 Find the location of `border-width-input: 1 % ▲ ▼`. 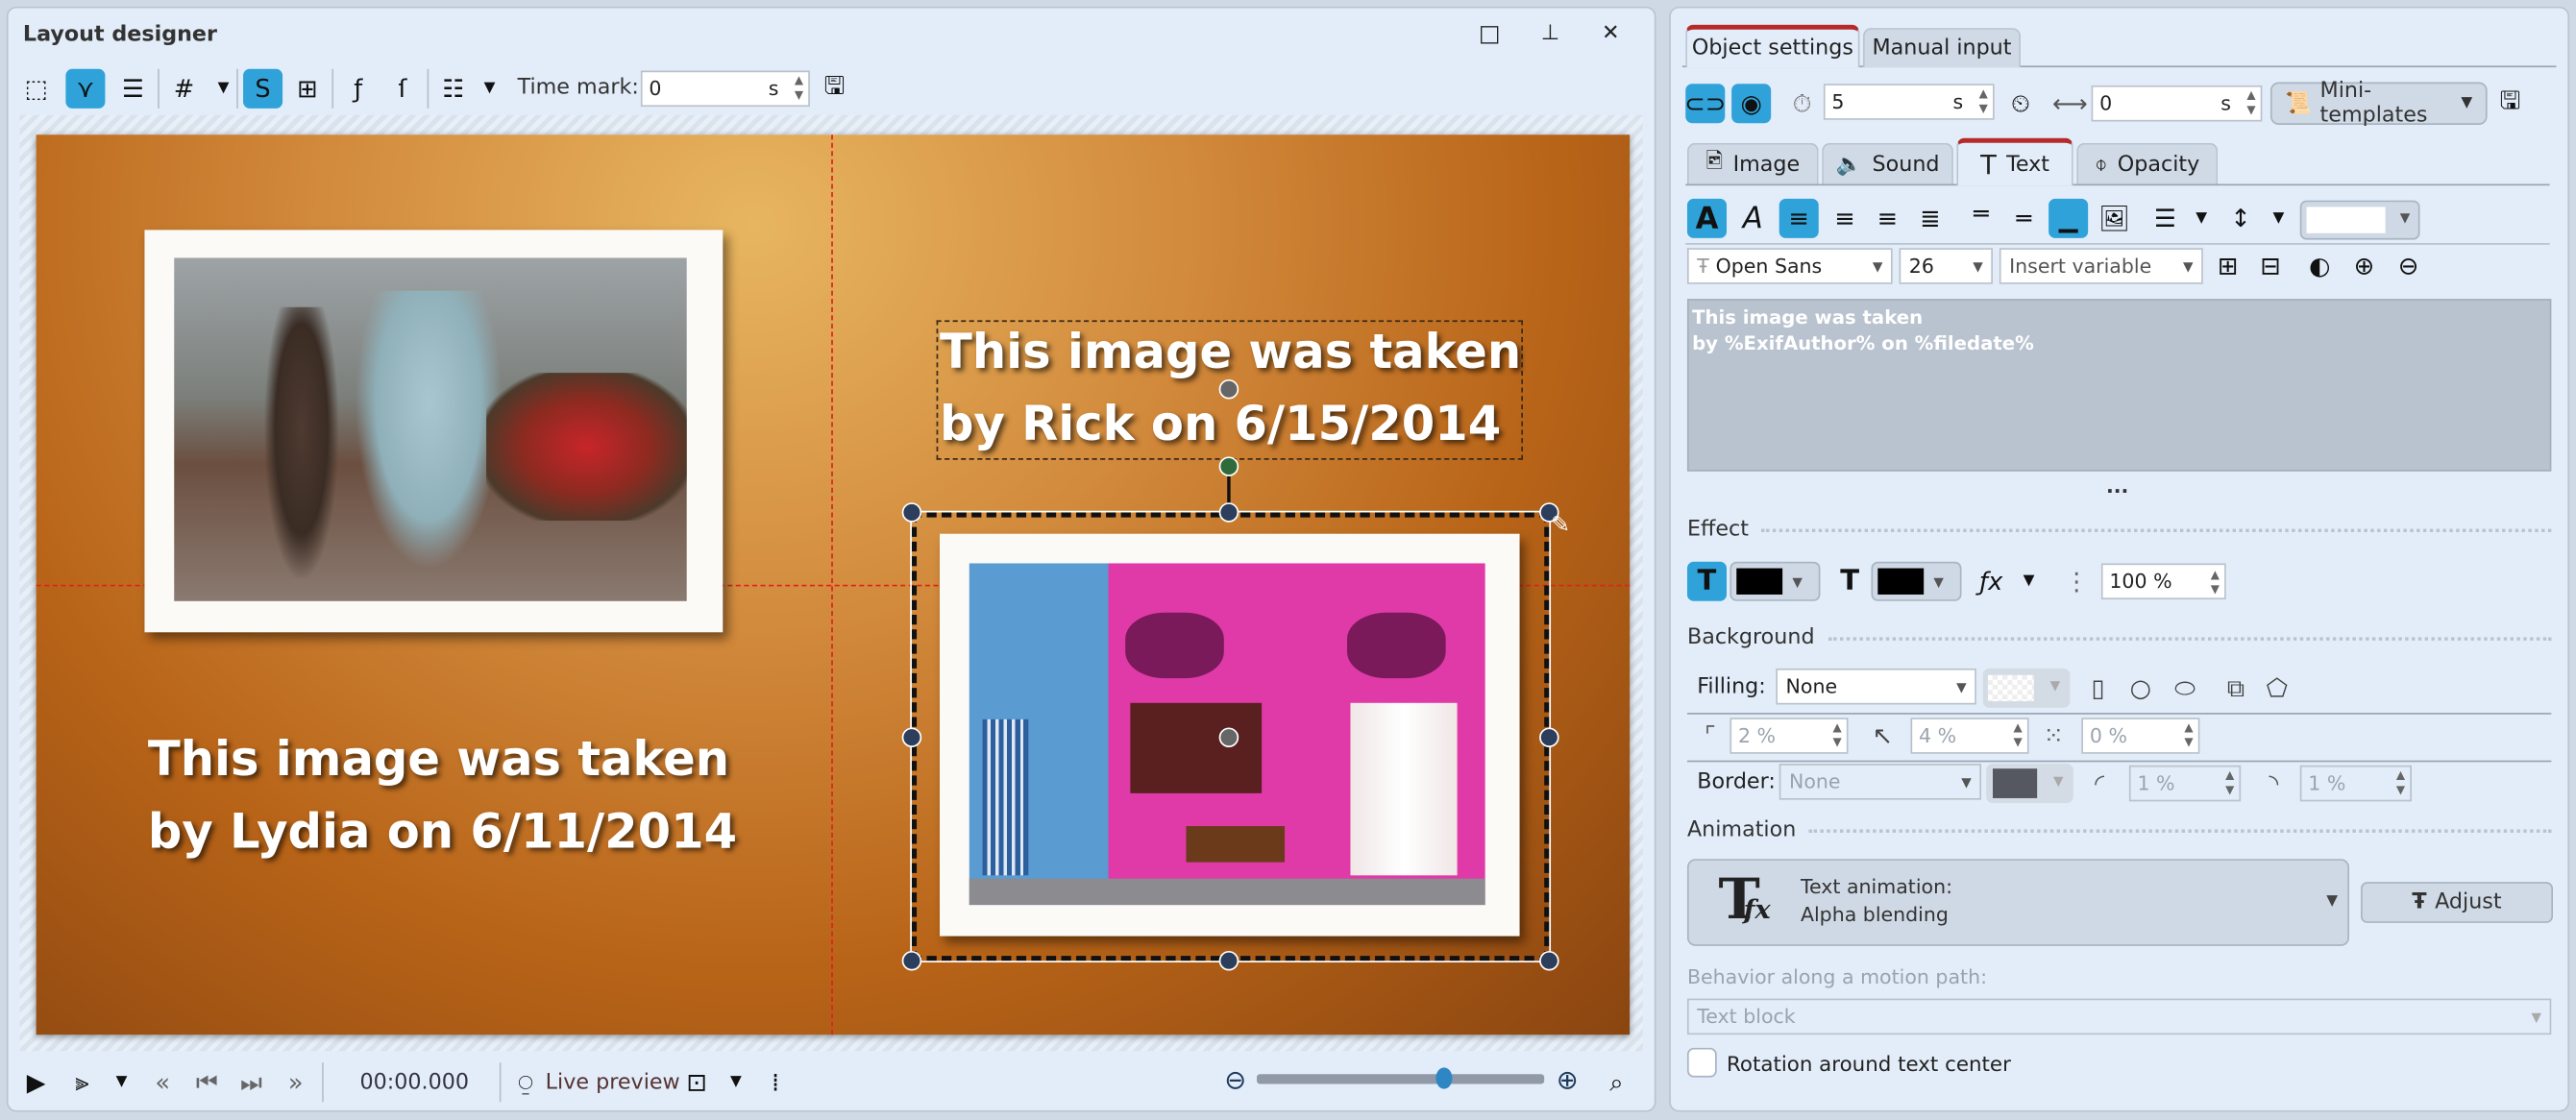

border-width-input: 1 % ▲ ▼ is located at coordinates (2185, 783).